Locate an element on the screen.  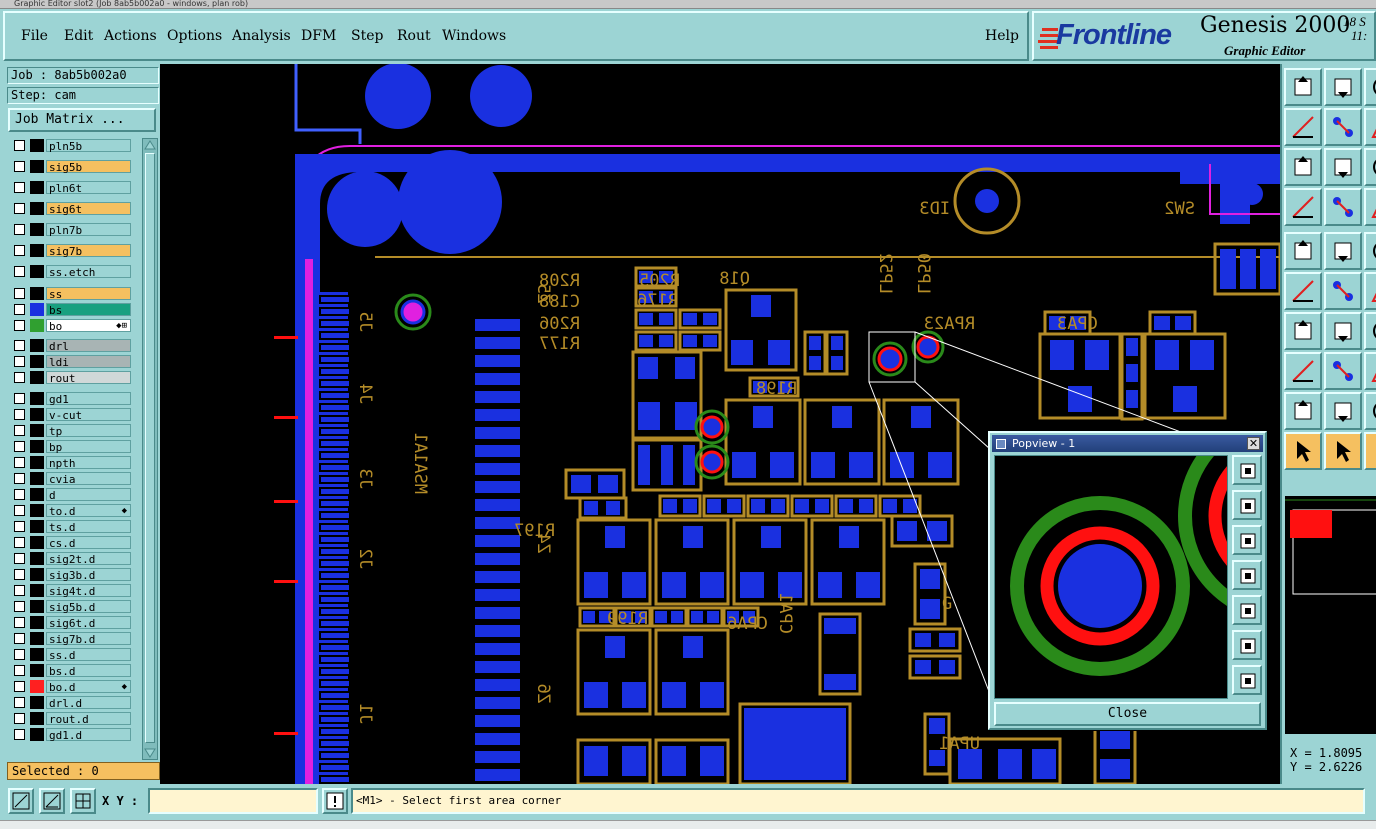
layer-row-ts.d: ts.d is located at coordinates (69, 526).